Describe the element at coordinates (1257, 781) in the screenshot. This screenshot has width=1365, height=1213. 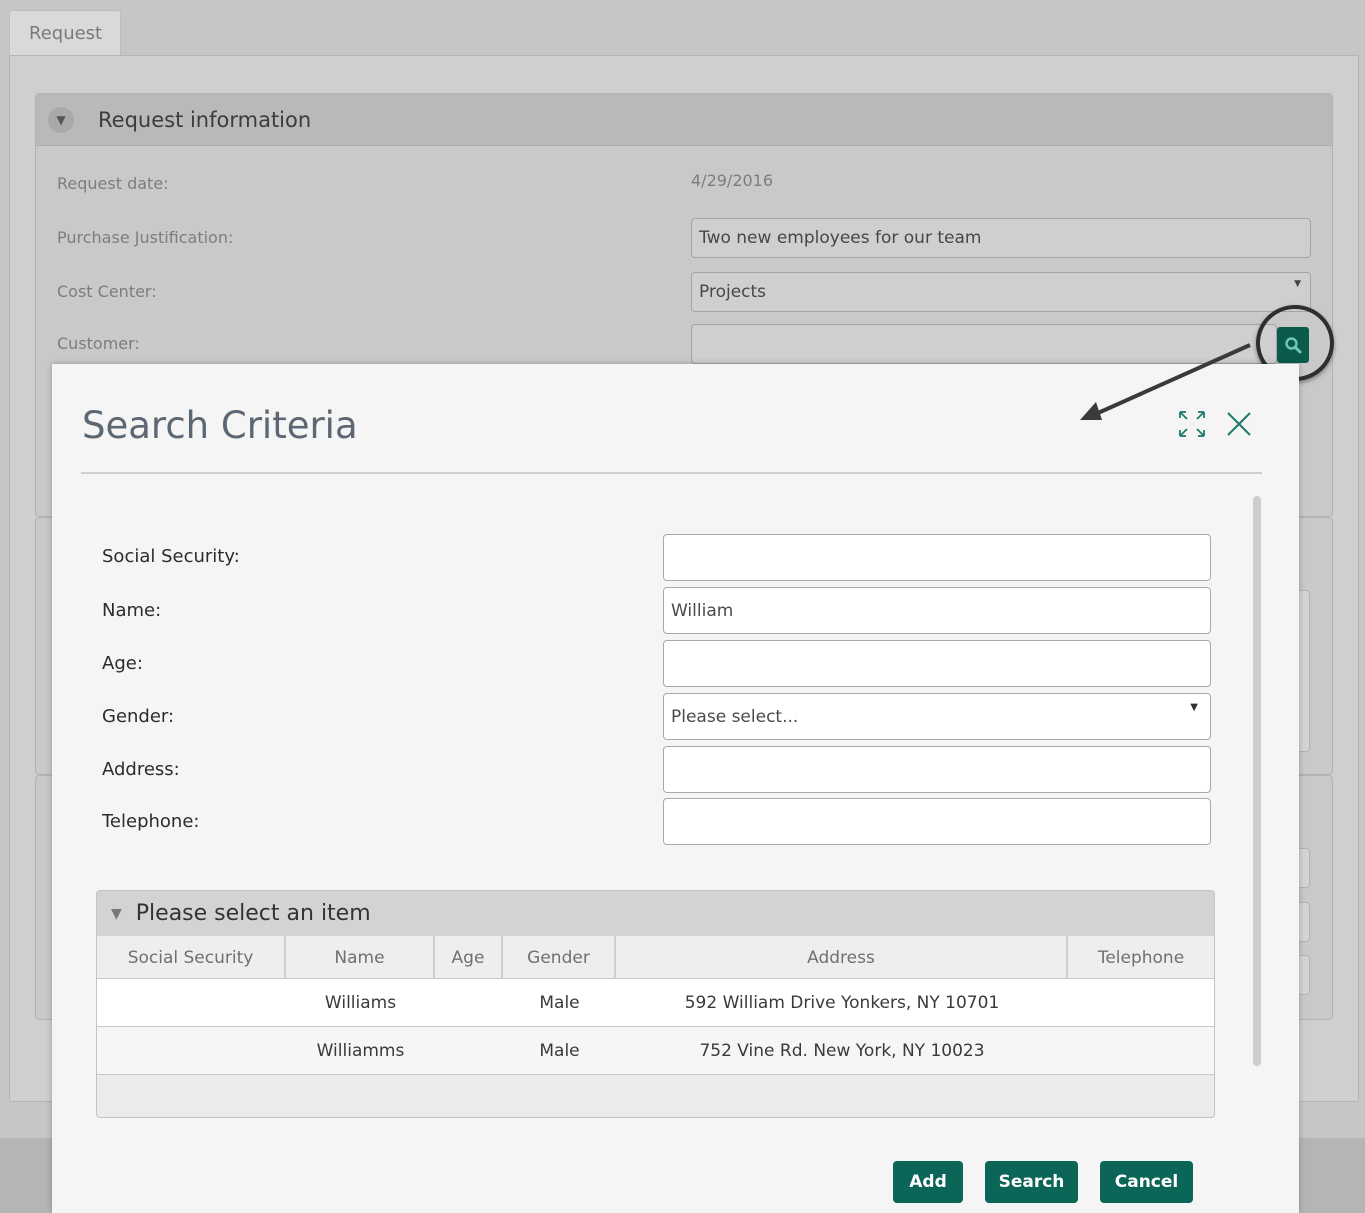
I see `dialog-scrollbar` at that location.